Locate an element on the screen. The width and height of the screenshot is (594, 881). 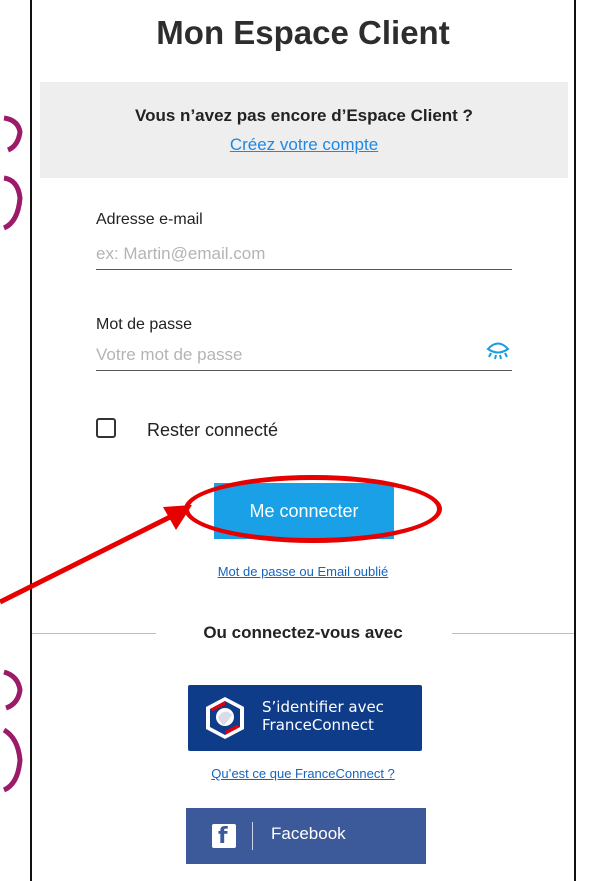
franceconnect-logo-icon is located at coordinates (225, 718).